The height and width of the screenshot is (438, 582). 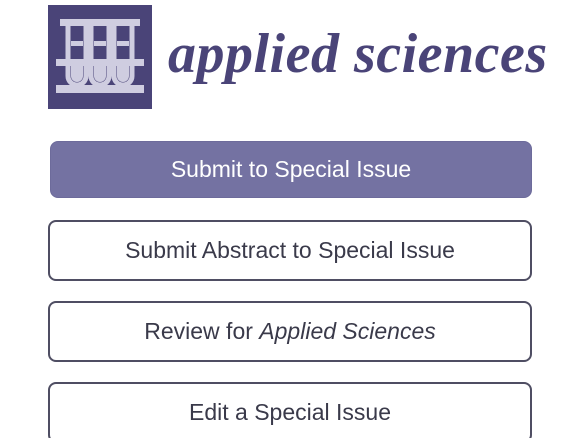 I want to click on journal-header, so click(x=100, y=57).